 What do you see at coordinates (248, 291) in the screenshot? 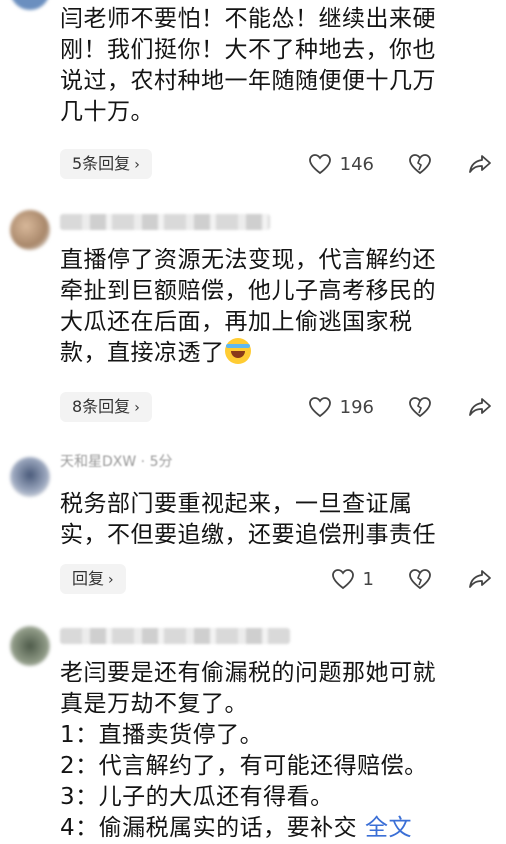
I see `comment-line: 牵扯到巨额赔偿，他儿子高考移民的` at bounding box center [248, 291].